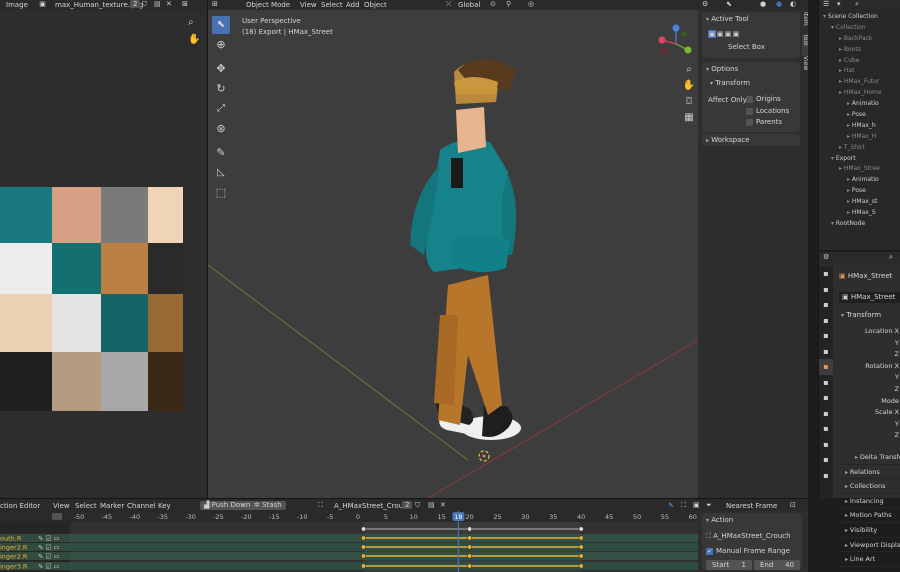  I want to click on annotate-tool-icon: ✎, so click(221, 153).